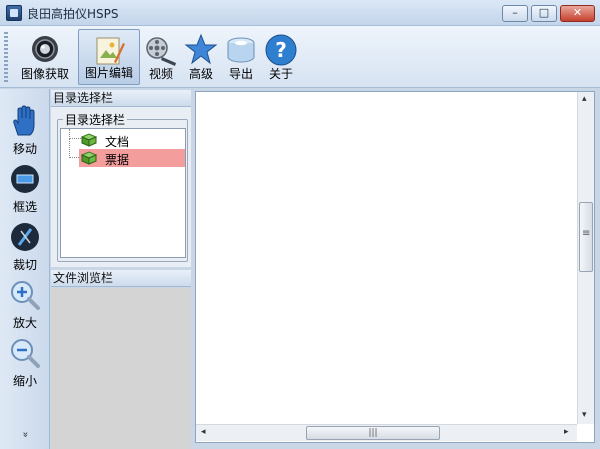 This screenshot has height=449, width=600. What do you see at coordinates (44, 74) in the screenshot?
I see `toolbar-label: 图像获取` at bounding box center [44, 74].